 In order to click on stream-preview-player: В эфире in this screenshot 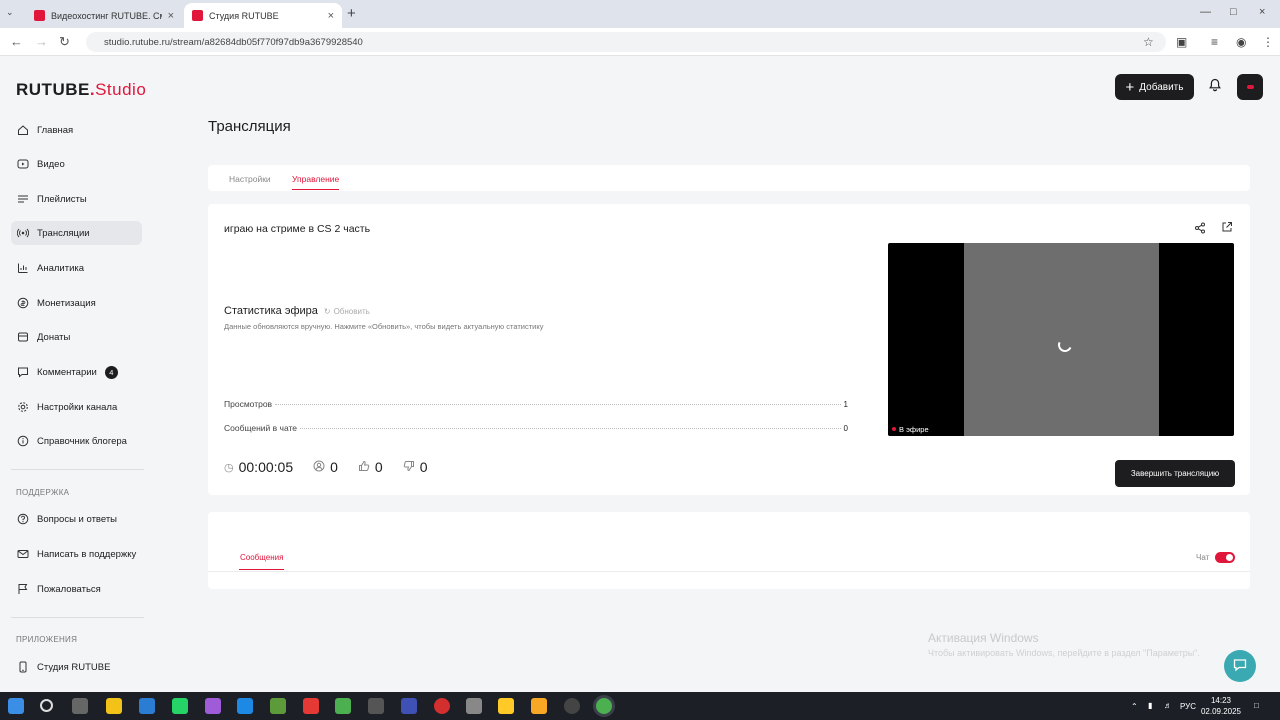, I will do `click(1061, 339)`.